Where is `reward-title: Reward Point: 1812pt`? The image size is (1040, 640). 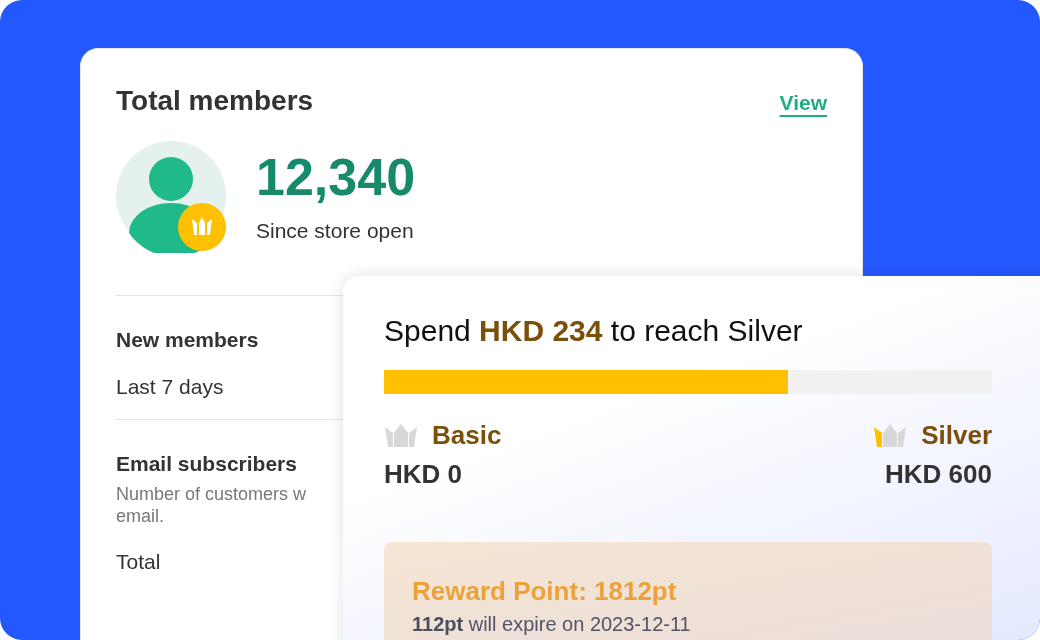 reward-title: Reward Point: 1812pt is located at coordinates (545, 591).